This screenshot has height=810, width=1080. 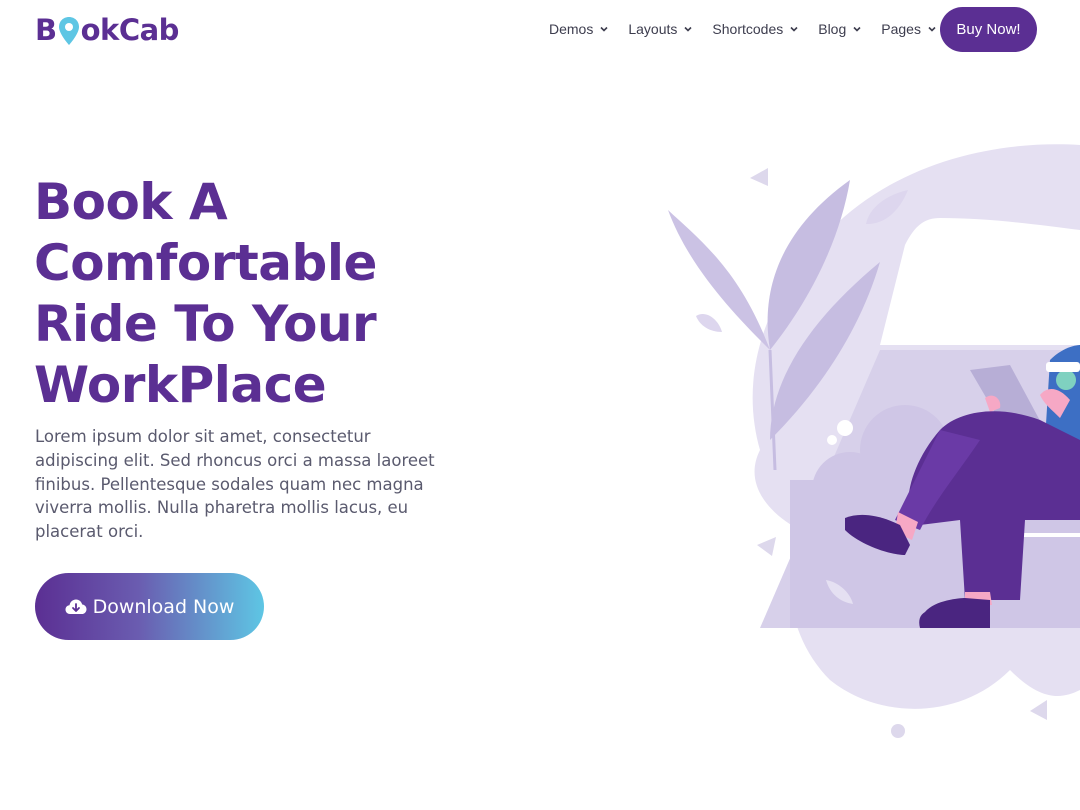 What do you see at coordinates (163, 606) in the screenshot?
I see `download-now-label: Download Now` at bounding box center [163, 606].